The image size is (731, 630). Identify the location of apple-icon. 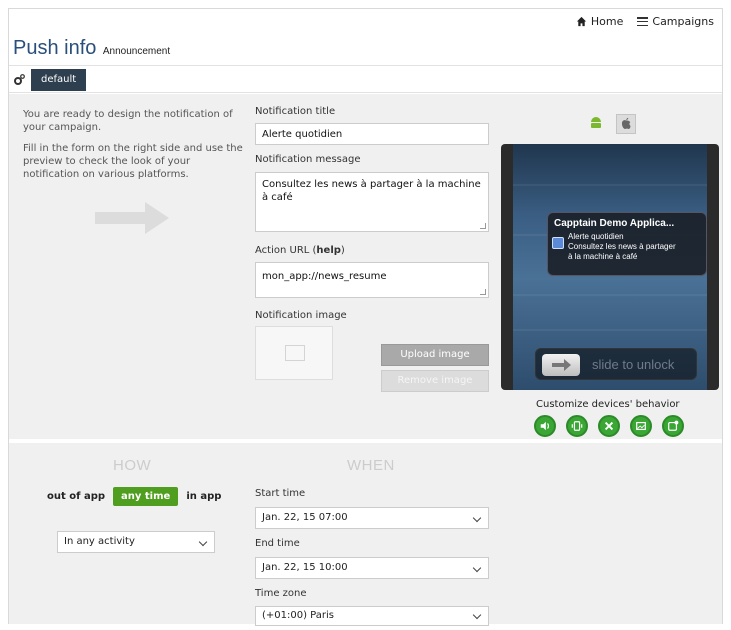
(626, 123).